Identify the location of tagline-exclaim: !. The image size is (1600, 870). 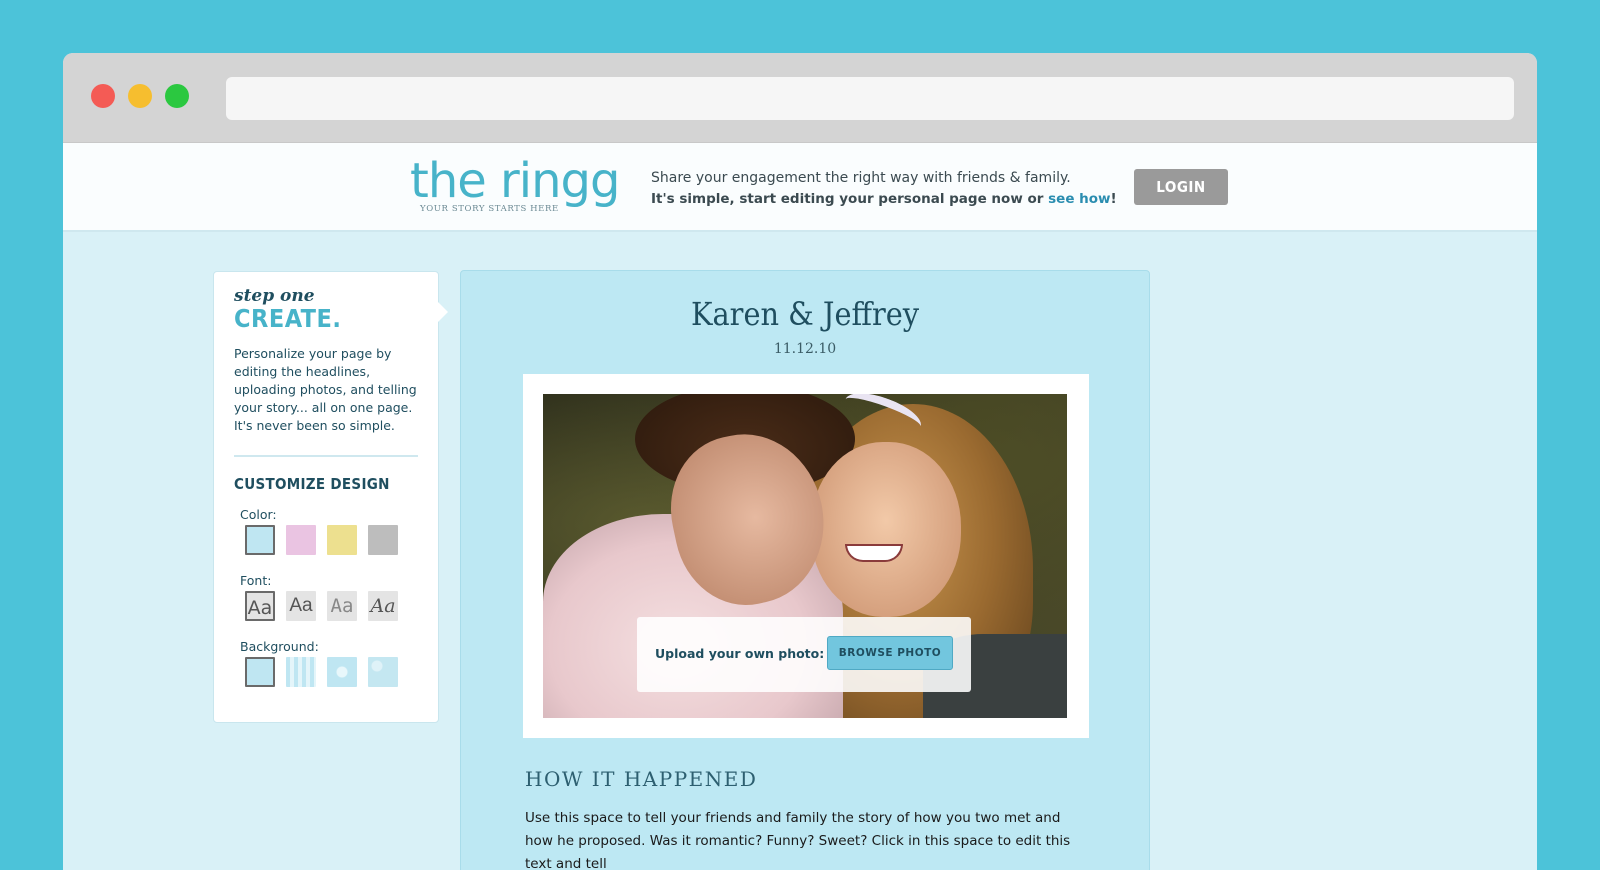
(1113, 199).